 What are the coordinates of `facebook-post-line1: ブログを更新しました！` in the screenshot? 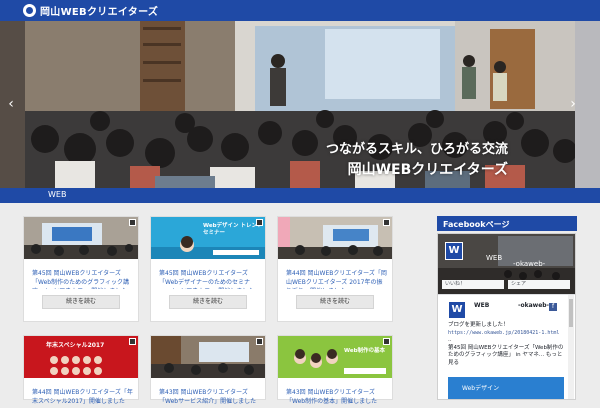 It's located at (478, 325).